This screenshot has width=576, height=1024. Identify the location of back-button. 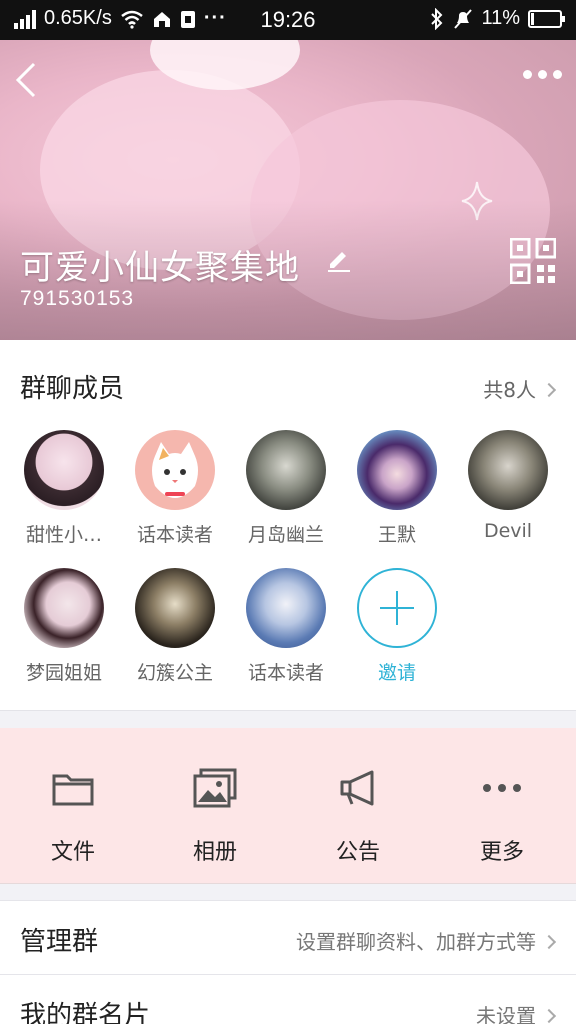
(32, 80).